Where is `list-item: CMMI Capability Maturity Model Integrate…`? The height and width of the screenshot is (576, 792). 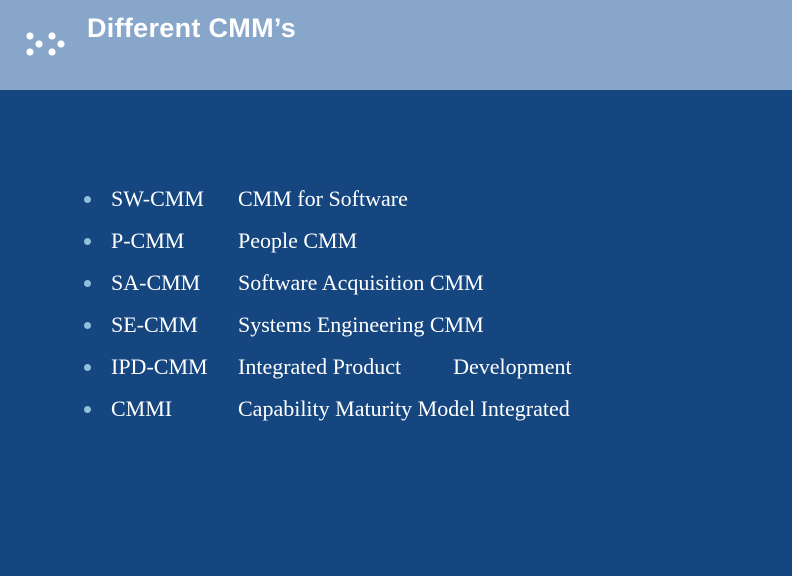
list-item: CMMI Capability Maturity Model Integrate… is located at coordinates (396, 410).